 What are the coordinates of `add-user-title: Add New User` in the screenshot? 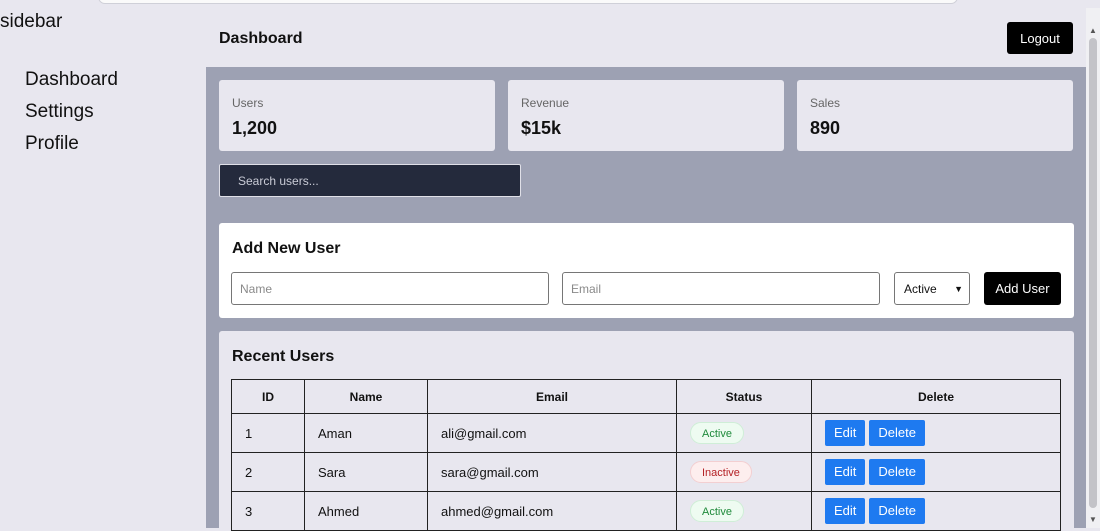 It's located at (286, 248).